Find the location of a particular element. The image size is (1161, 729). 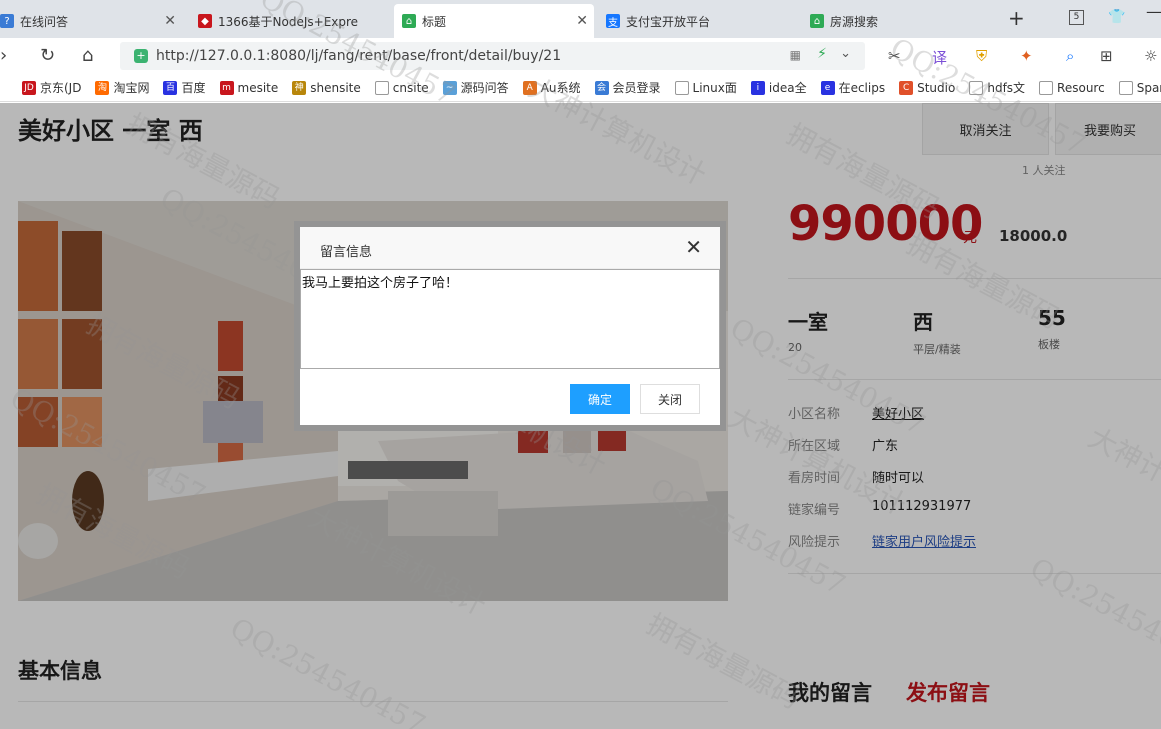

bookmark-item: Linux面 is located at coordinates (705, 87).